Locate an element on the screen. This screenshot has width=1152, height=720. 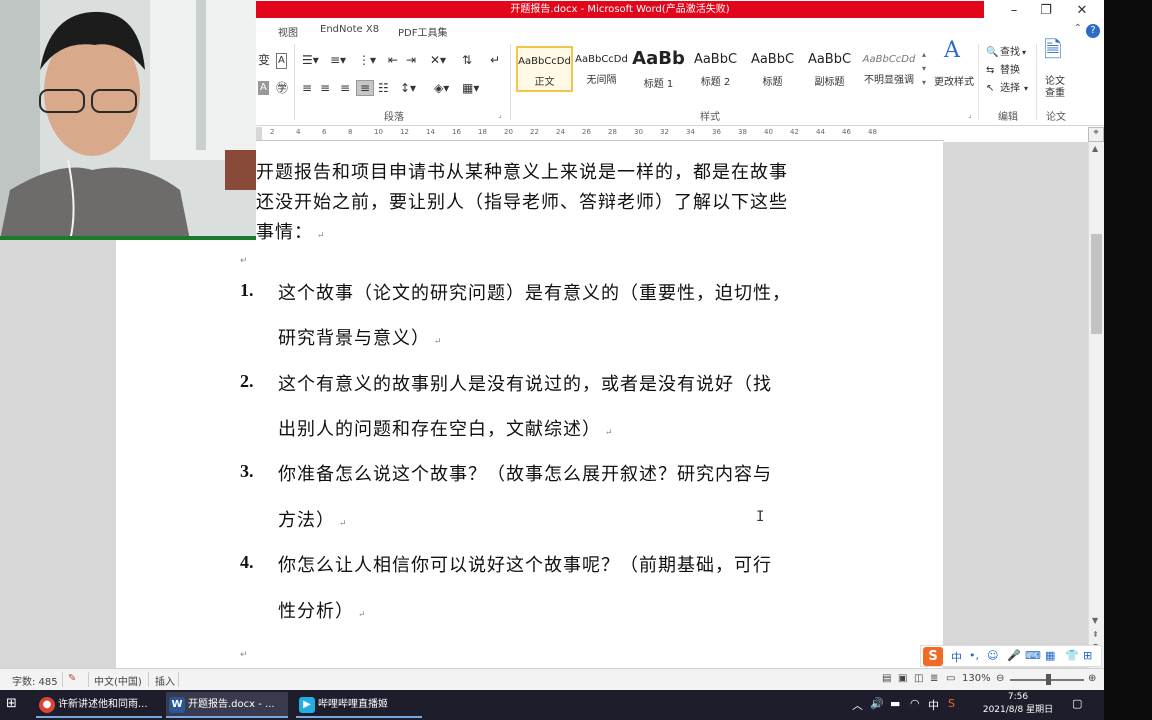
ruler-tick-label: 40 is located at coordinates (768, 132).